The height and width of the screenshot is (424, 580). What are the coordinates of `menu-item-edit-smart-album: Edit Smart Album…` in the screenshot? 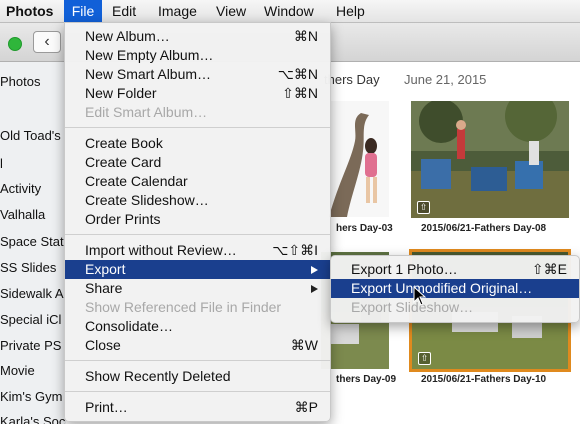 It's located at (146, 112).